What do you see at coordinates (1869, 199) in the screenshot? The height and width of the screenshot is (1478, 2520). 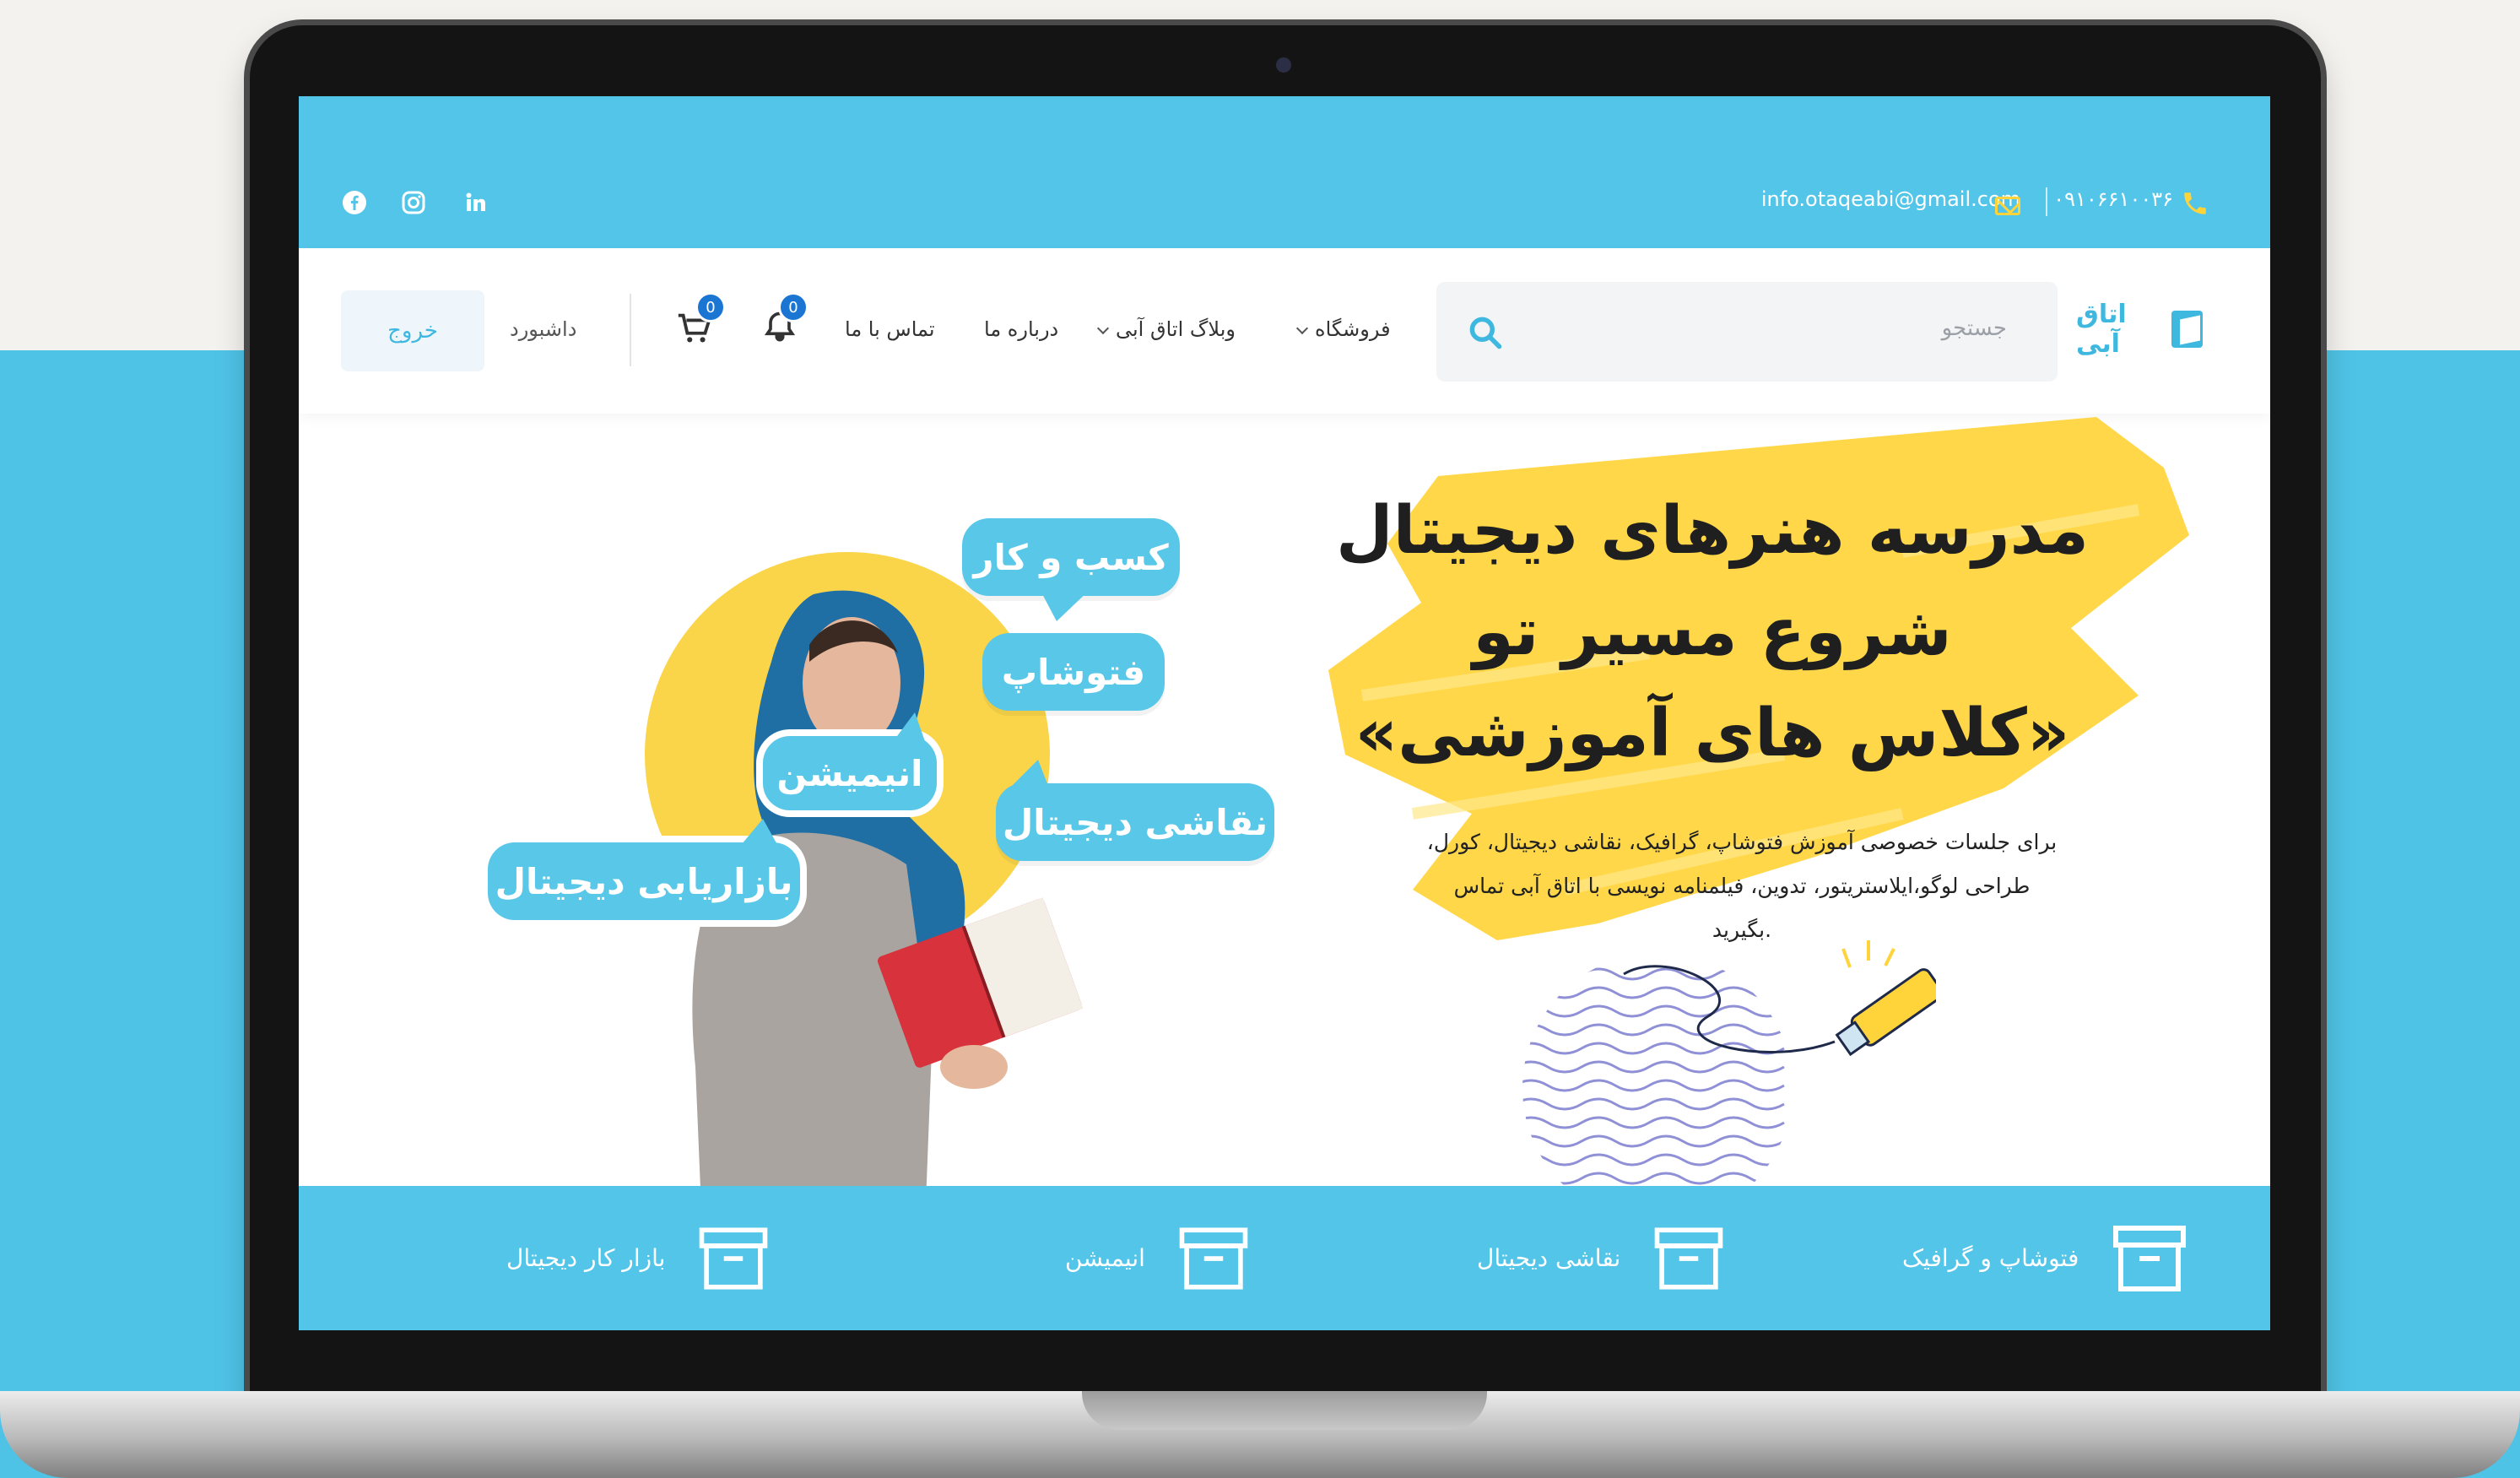 I see `contact-email: info.otaqeabi@gmail.com` at bounding box center [1869, 199].